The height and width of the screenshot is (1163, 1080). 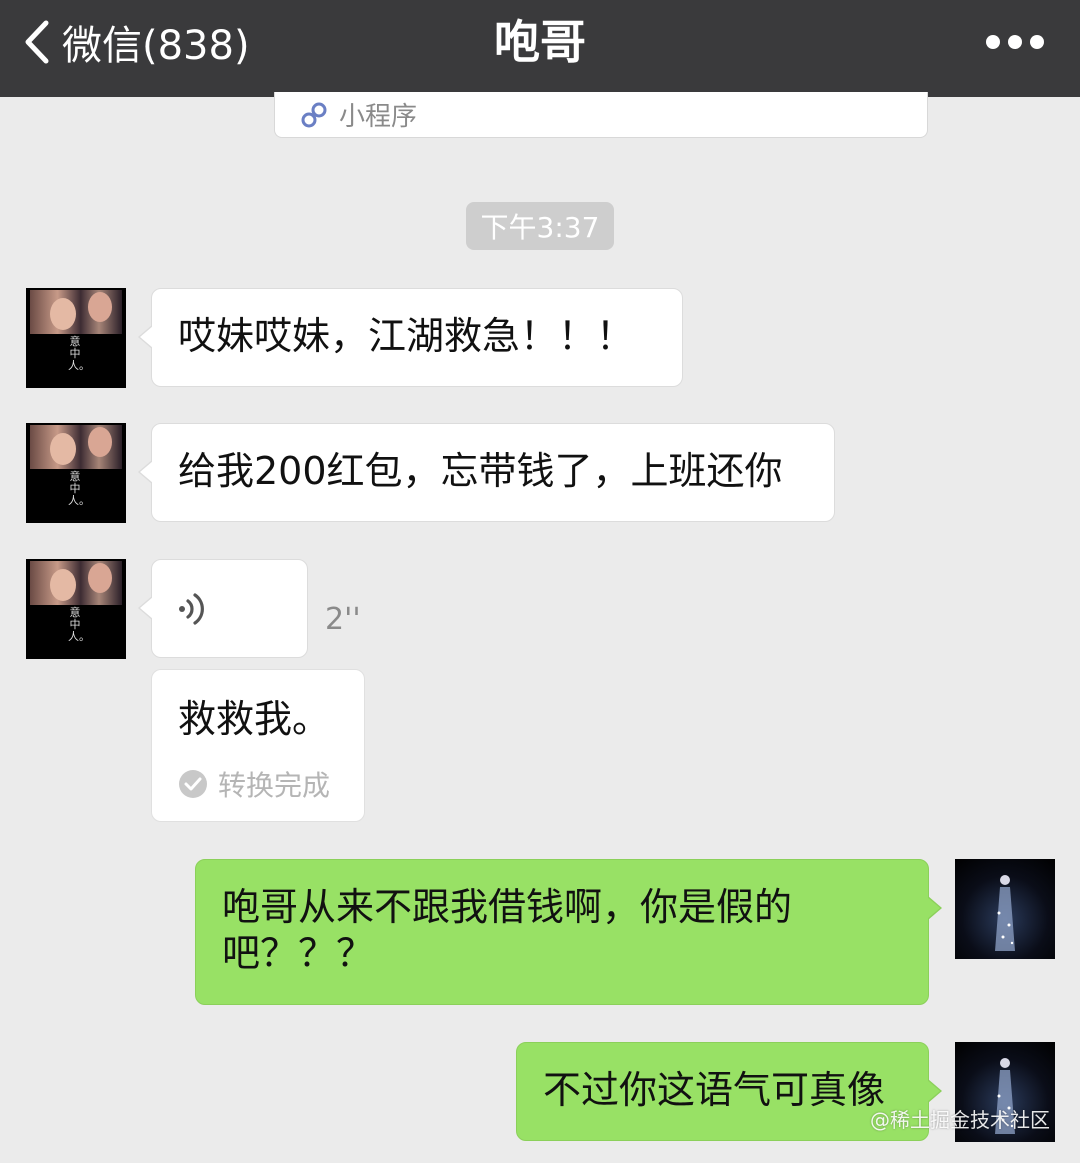 I want to click on voice-message-bubble, so click(x=223, y=608).